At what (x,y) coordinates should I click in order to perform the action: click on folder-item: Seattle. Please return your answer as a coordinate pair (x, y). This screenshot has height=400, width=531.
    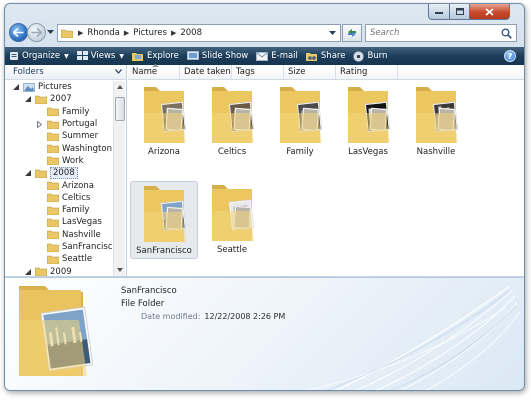
    Looking at the image, I should click on (232, 220).